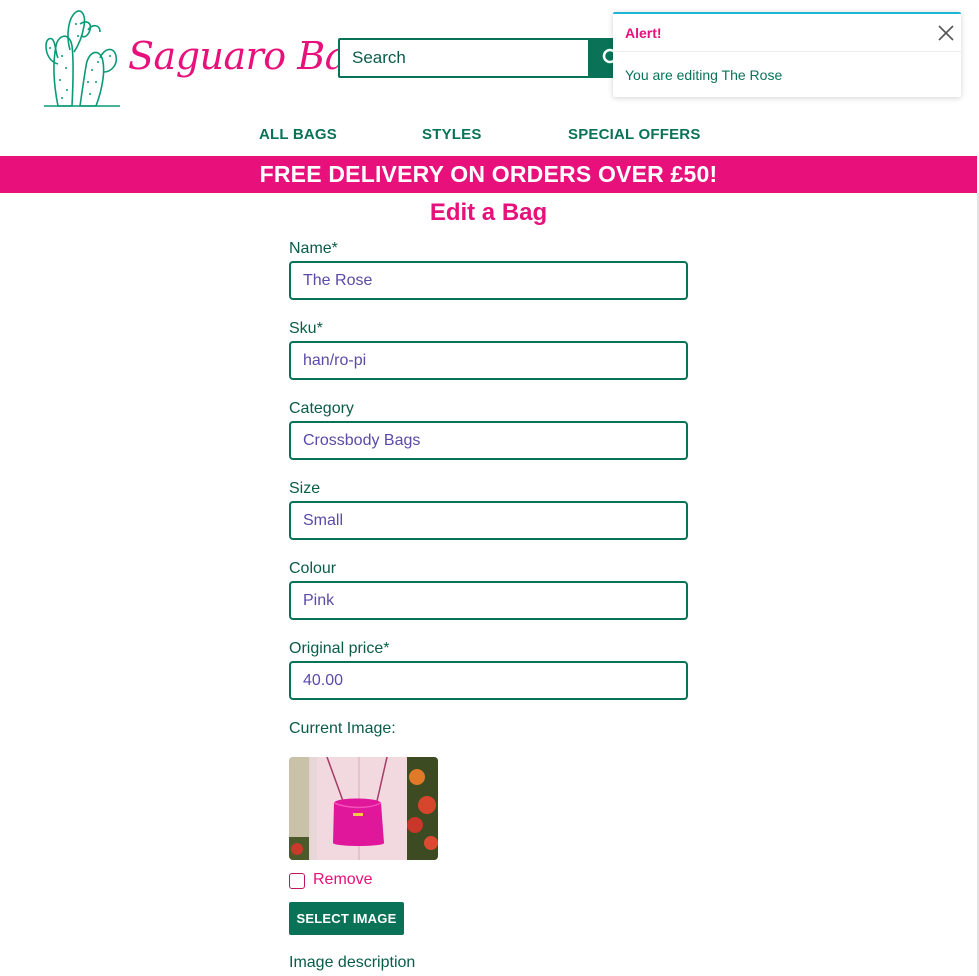 Image resolution: width=979 pixels, height=976 pixels. I want to click on main-nav: ALL BAGS STYLES SPECIAL OFFERS, so click(489, 137).